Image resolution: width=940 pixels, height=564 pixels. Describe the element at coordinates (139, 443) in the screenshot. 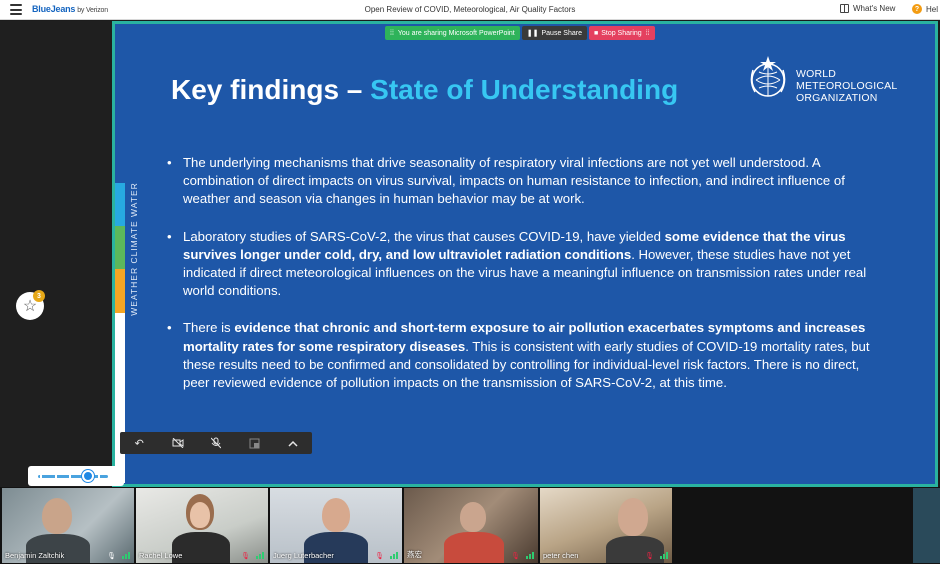

I see `back-icon: ↶` at that location.